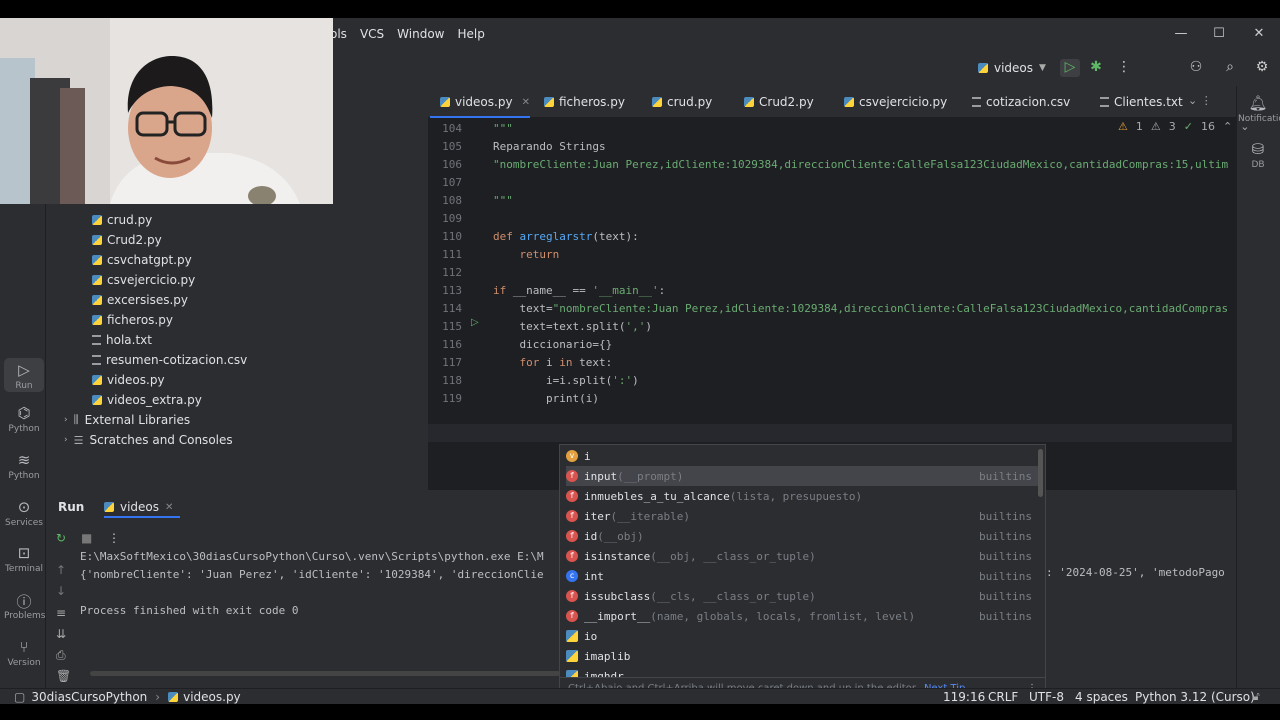 The height and width of the screenshot is (720, 1280). I want to click on run-tab-videos: videos ✕, so click(138, 507).